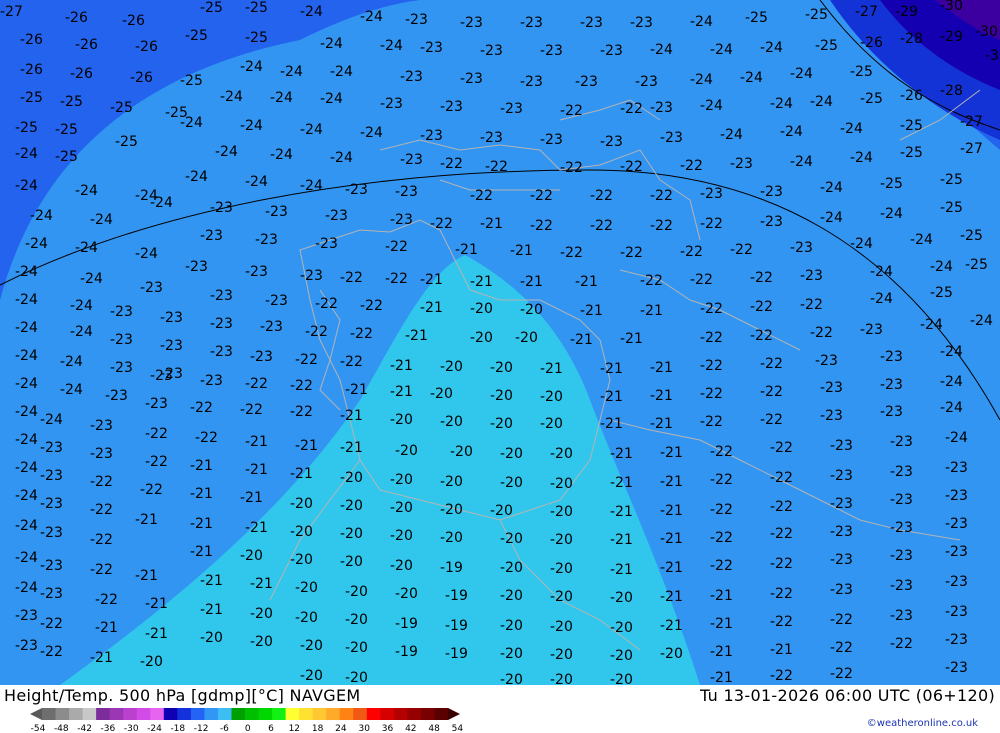  I want to click on legend-tick-label: -12, so click(201, 728).